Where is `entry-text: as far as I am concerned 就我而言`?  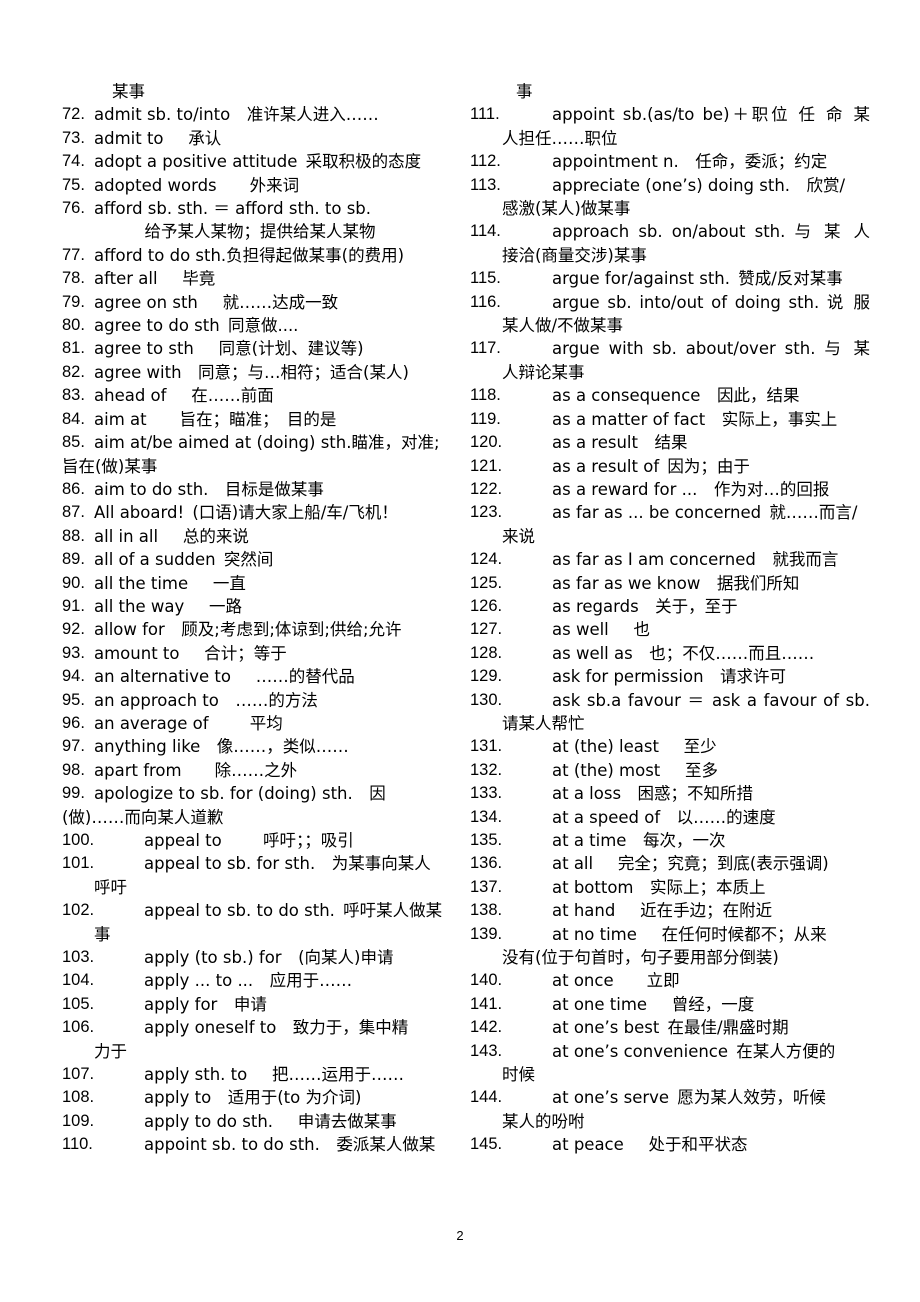 entry-text: as far as I am concerned 就我而言 is located at coordinates (711, 559).